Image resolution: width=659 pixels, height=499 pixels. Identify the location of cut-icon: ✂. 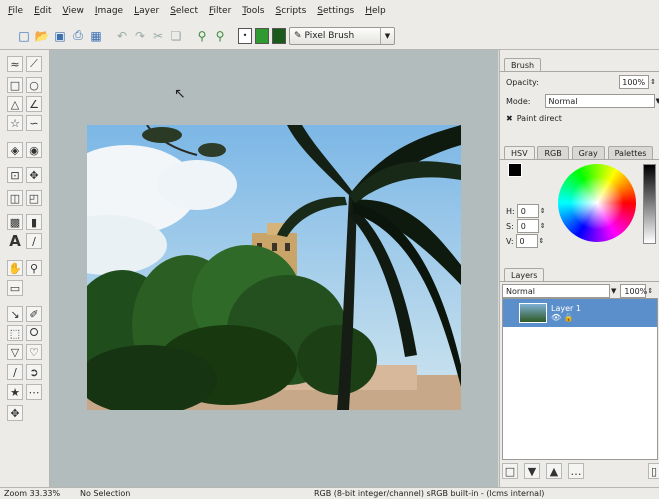
(158, 36).